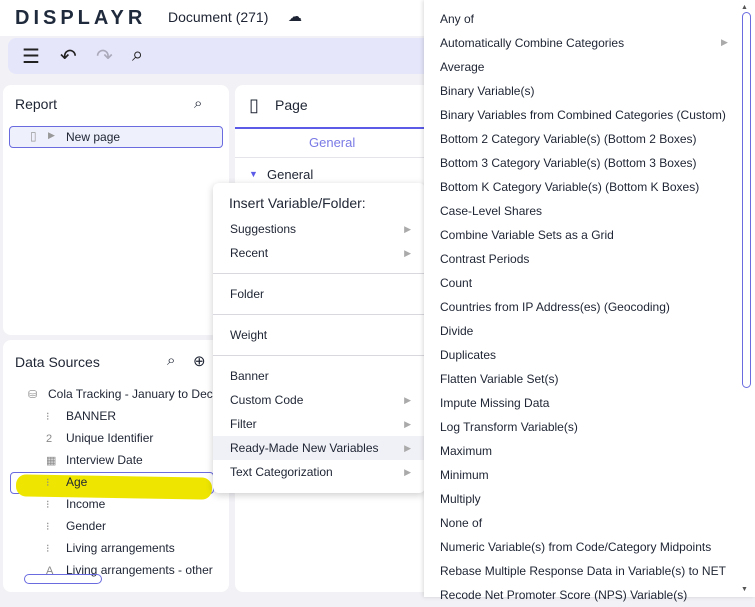  I want to click on variable-item: ⁝ BANNER, so click(81, 416).